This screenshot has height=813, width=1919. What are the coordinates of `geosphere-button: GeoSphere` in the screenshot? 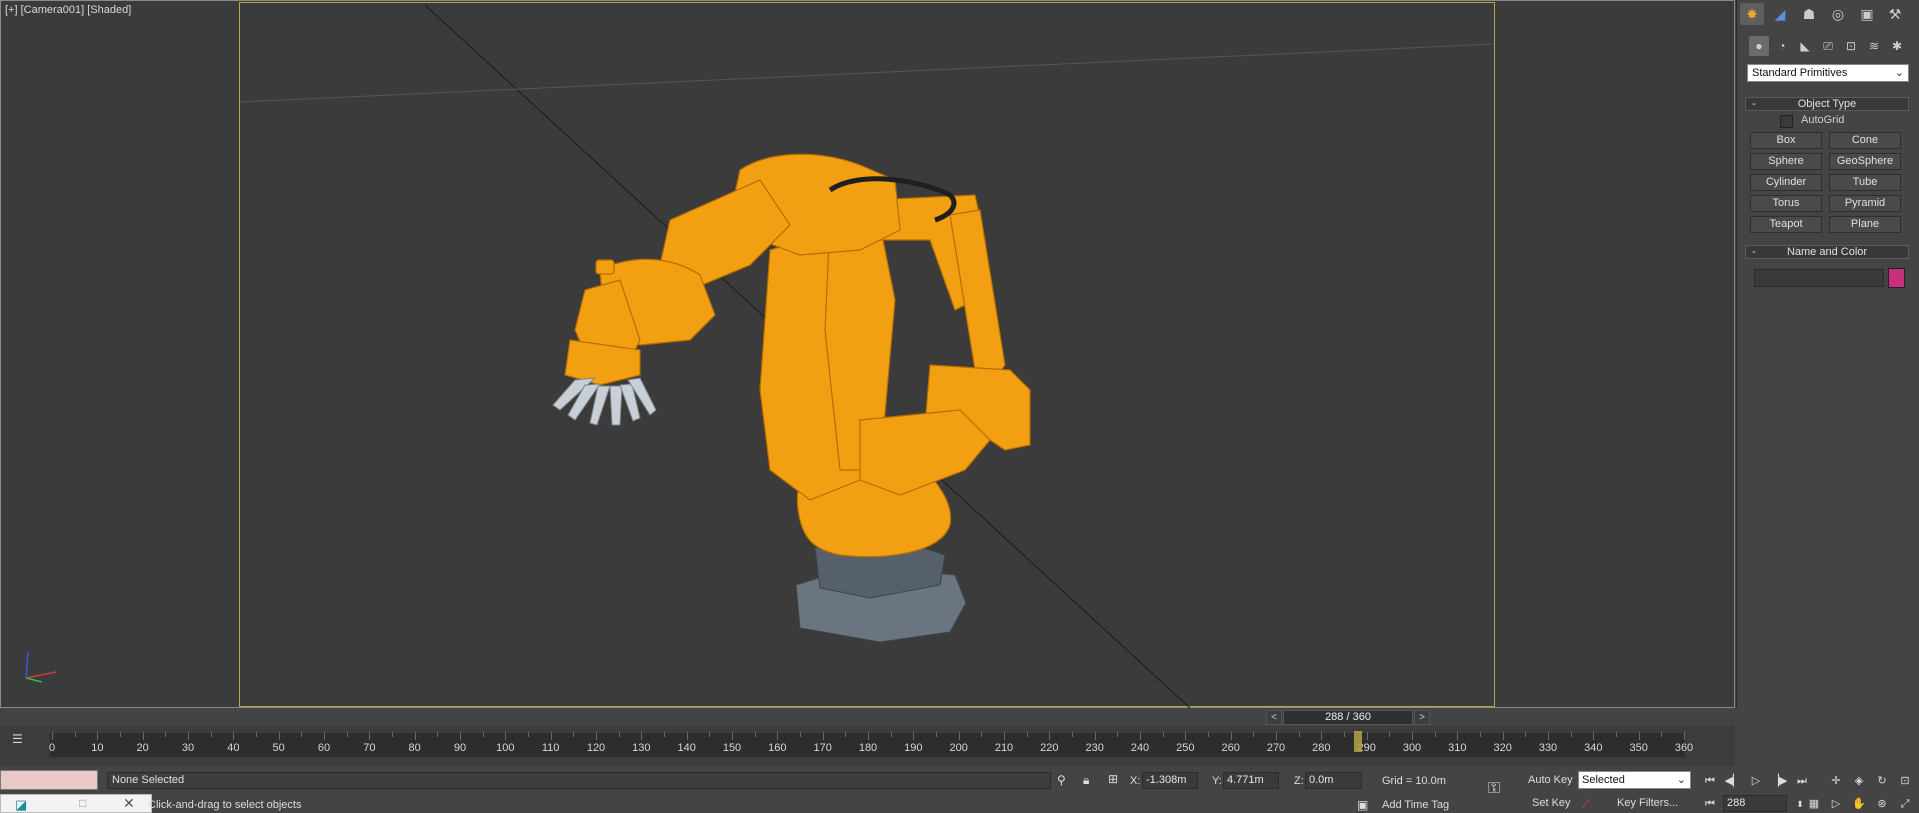 It's located at (1865, 161).